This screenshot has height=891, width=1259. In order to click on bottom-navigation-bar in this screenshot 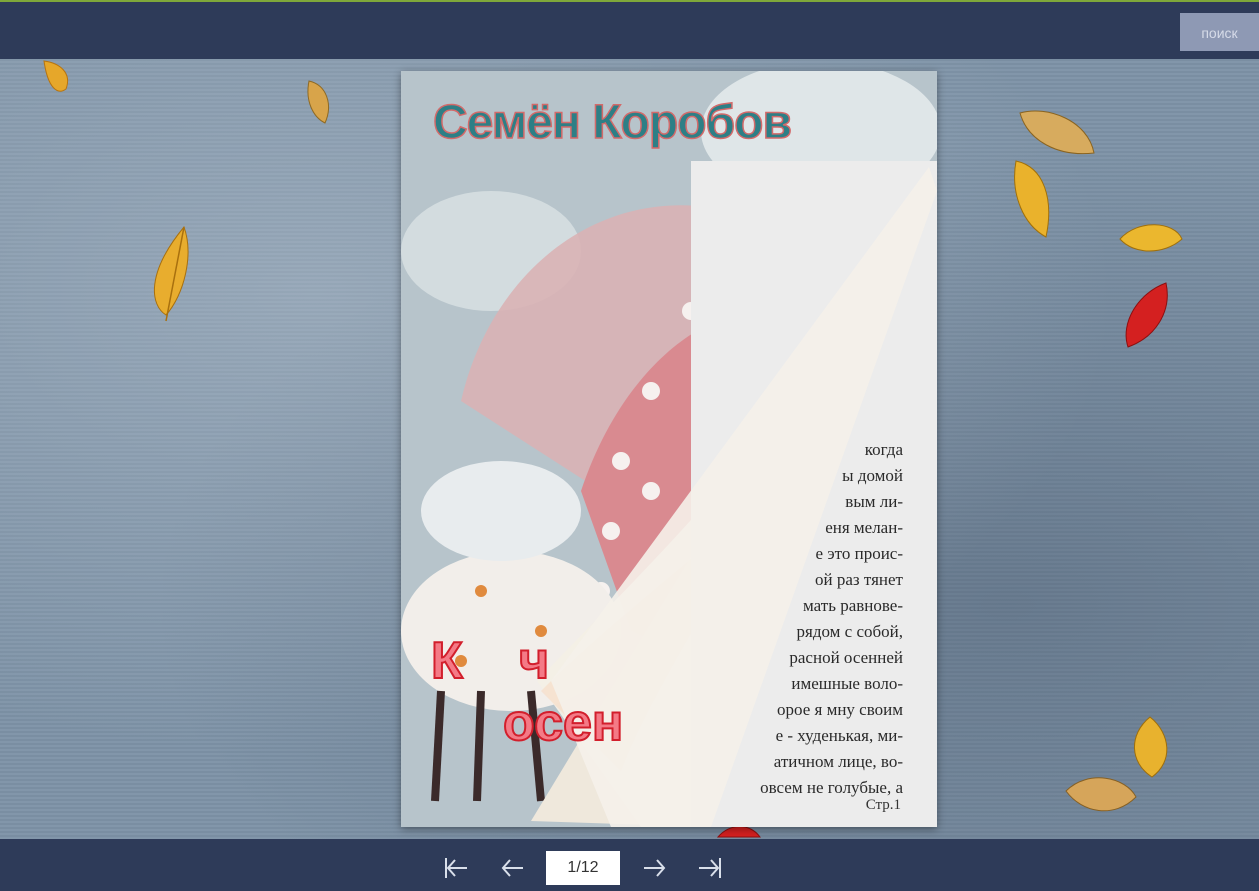, I will do `click(629, 865)`.